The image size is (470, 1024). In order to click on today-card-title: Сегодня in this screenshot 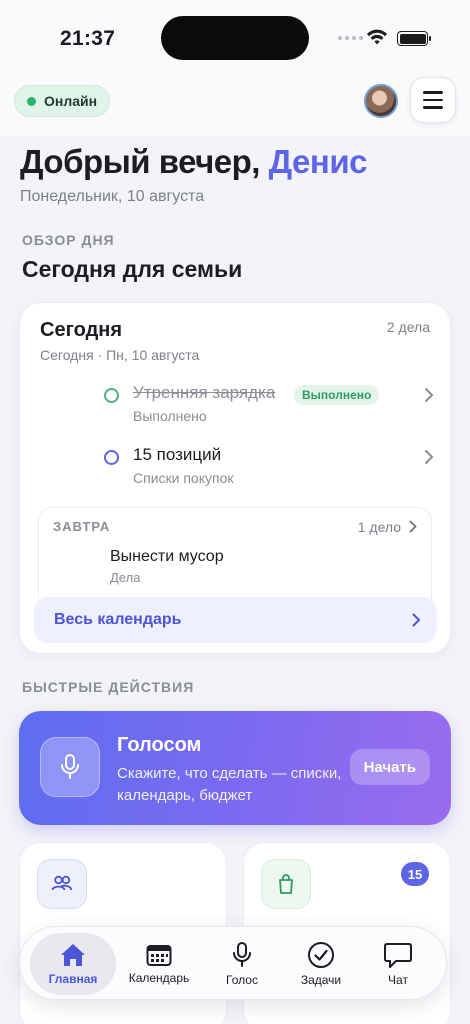, I will do `click(81, 330)`.